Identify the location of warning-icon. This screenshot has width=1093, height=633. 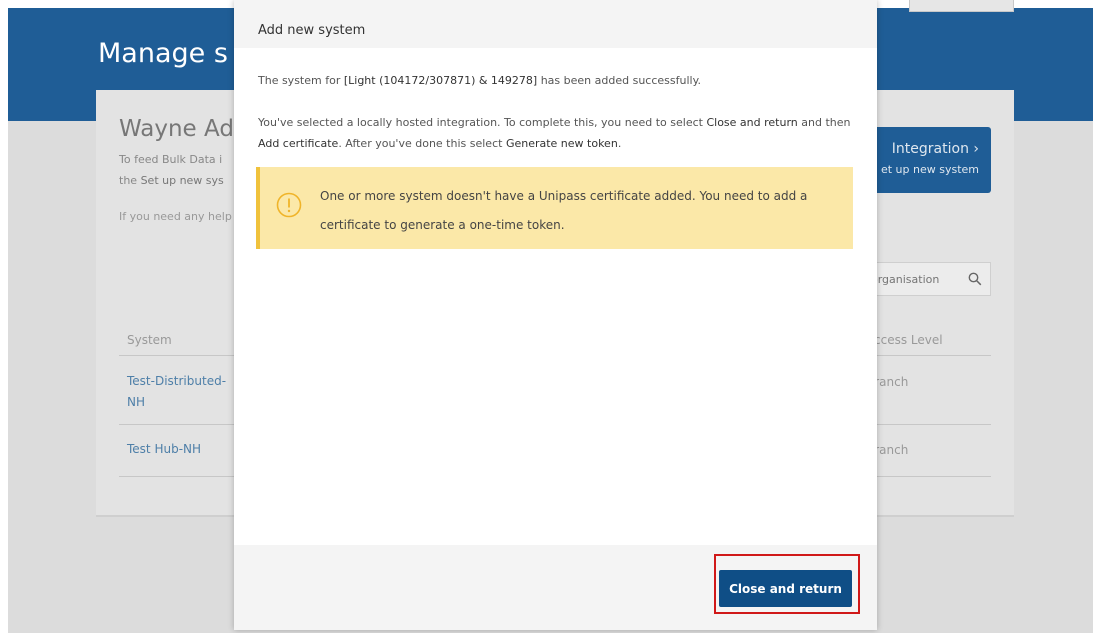
(289, 205).